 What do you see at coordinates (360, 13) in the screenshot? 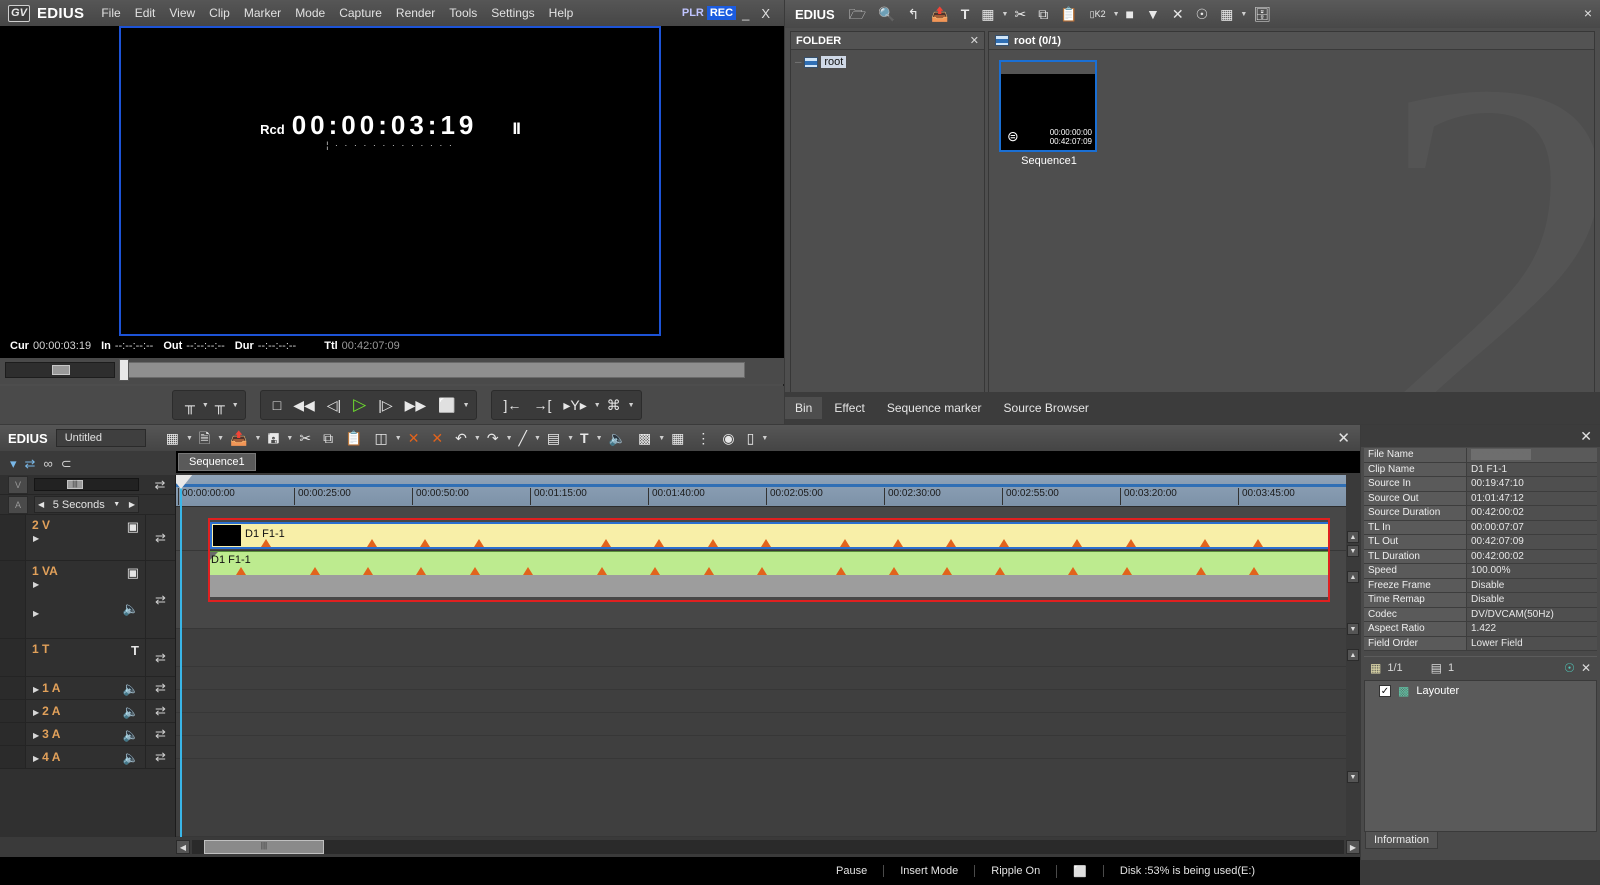
I see `menu-capture: Capture` at bounding box center [360, 13].